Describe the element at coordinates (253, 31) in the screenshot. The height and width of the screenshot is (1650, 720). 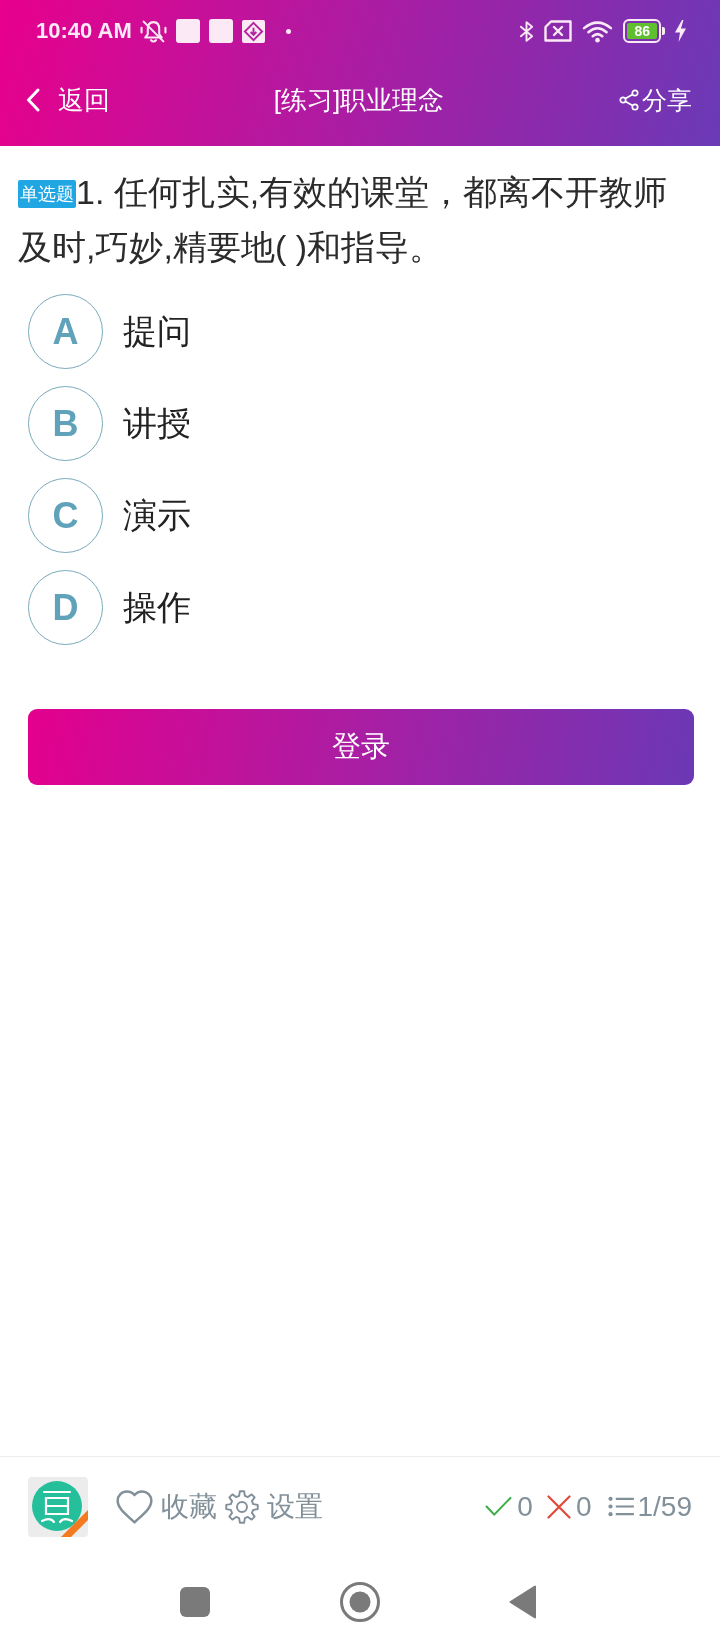
I see `diamond-arrow-icon` at that location.